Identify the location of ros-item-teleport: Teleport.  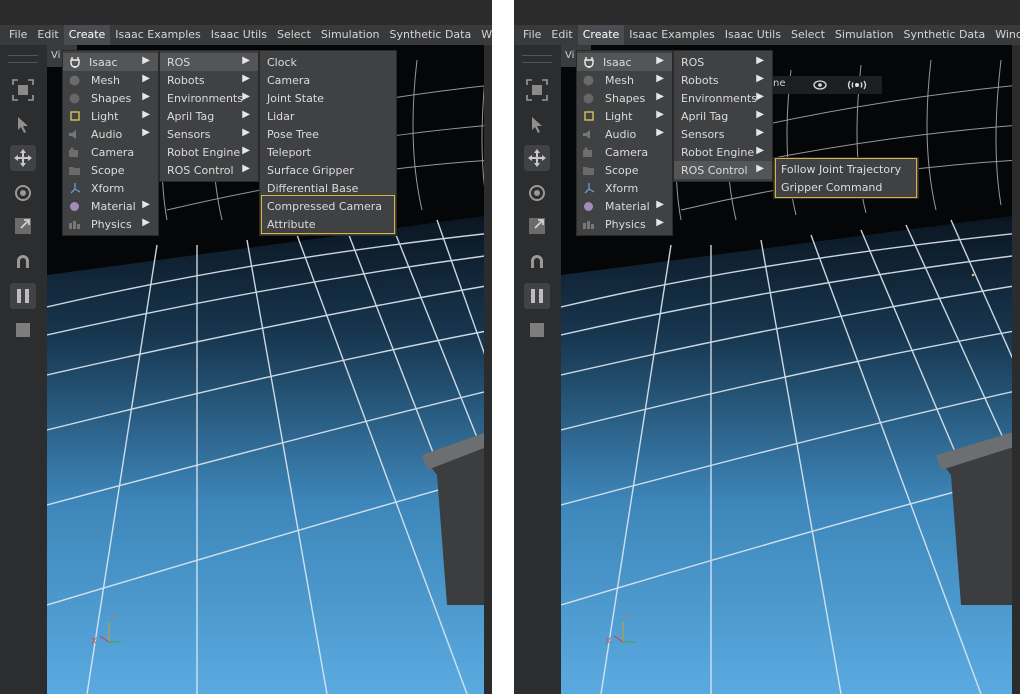
(328, 152).